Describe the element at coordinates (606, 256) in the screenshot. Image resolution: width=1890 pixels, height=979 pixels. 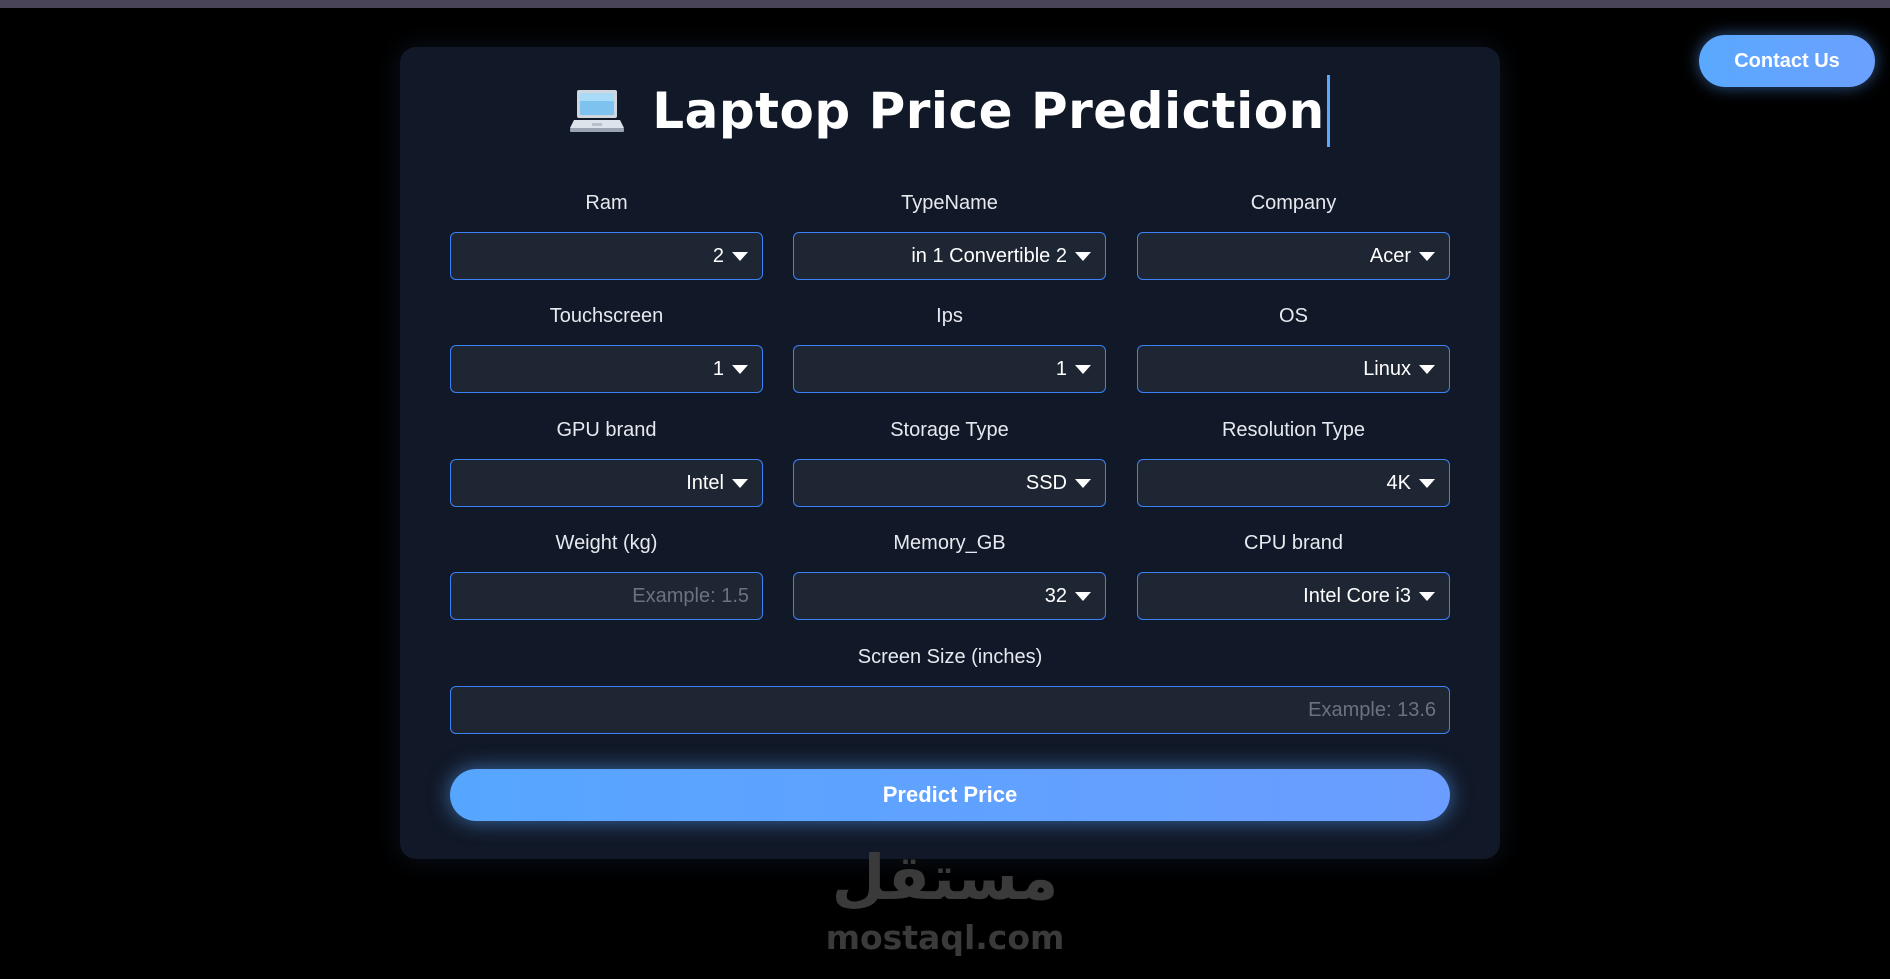
I see `ram-select: 2` at that location.